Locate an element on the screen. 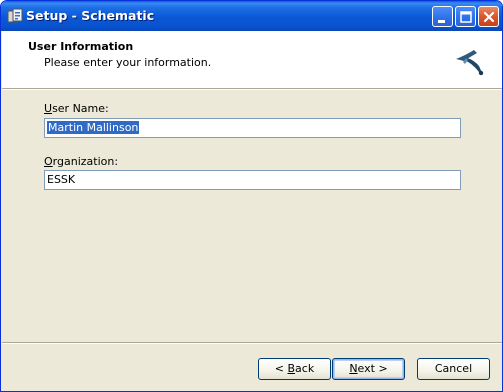  organization-label: Organization: is located at coordinates (81, 161).